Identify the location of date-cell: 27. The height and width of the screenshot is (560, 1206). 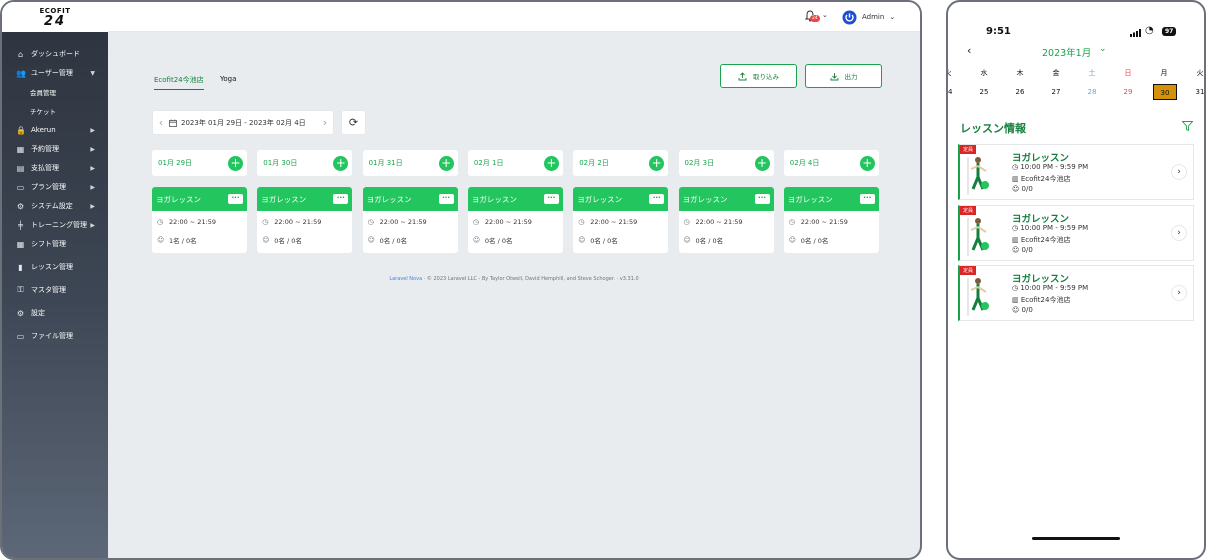
(1056, 92).